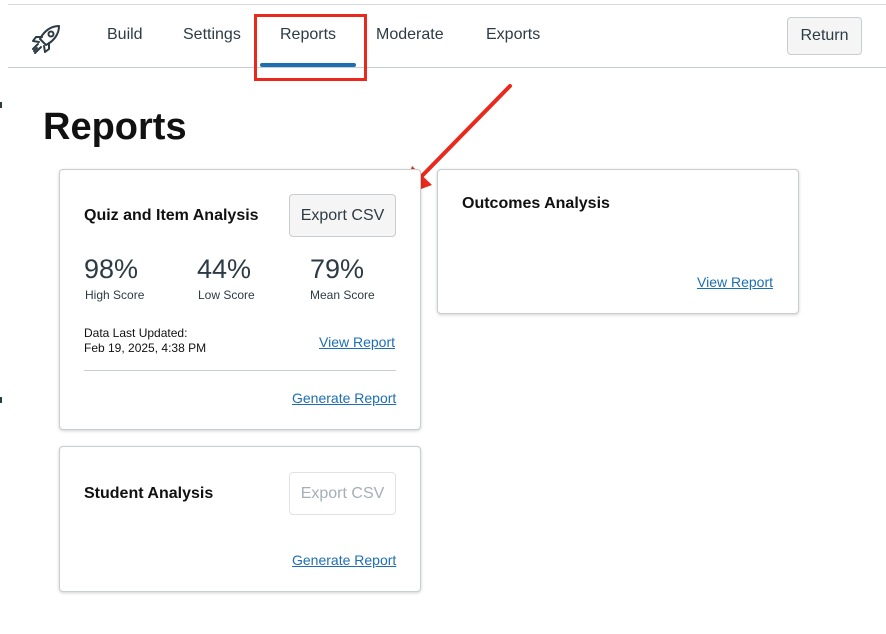 Image resolution: width=886 pixels, height=634 pixels. What do you see at coordinates (240, 370) in the screenshot?
I see `divider` at bounding box center [240, 370].